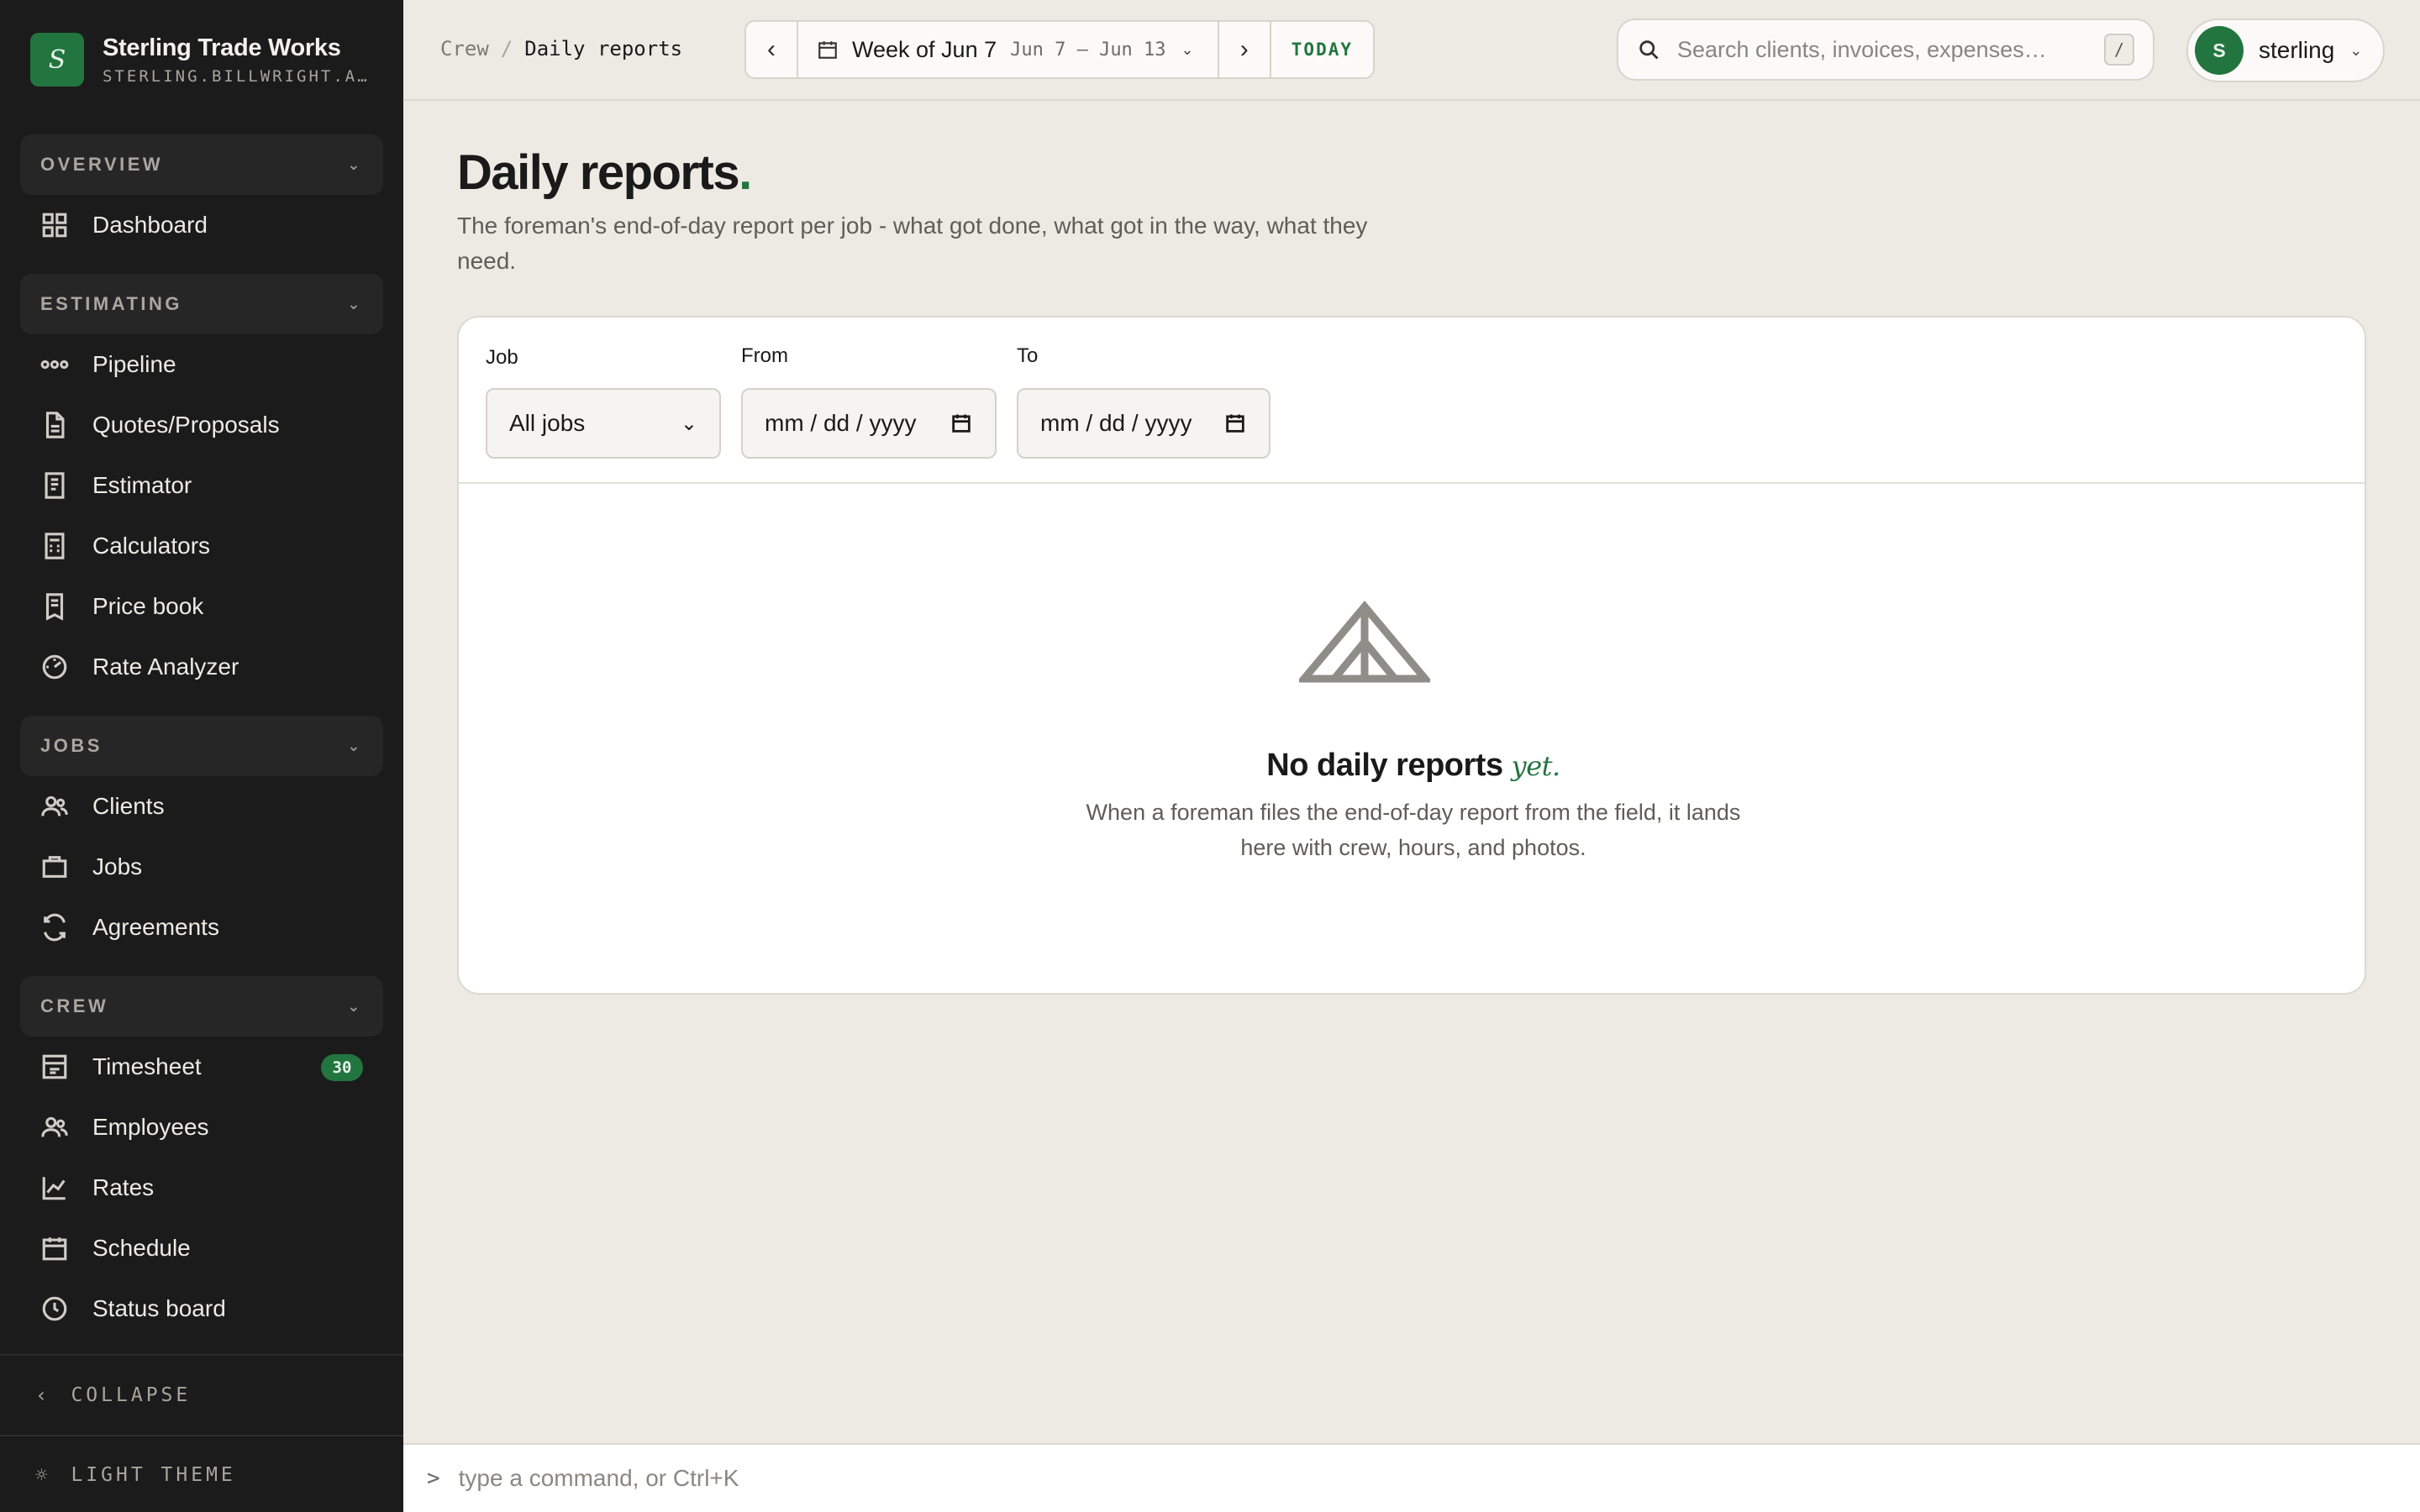 This screenshot has height=1512, width=2420. Describe the element at coordinates (465, 48) in the screenshot. I see `breadcrumb-crew: Crew` at that location.